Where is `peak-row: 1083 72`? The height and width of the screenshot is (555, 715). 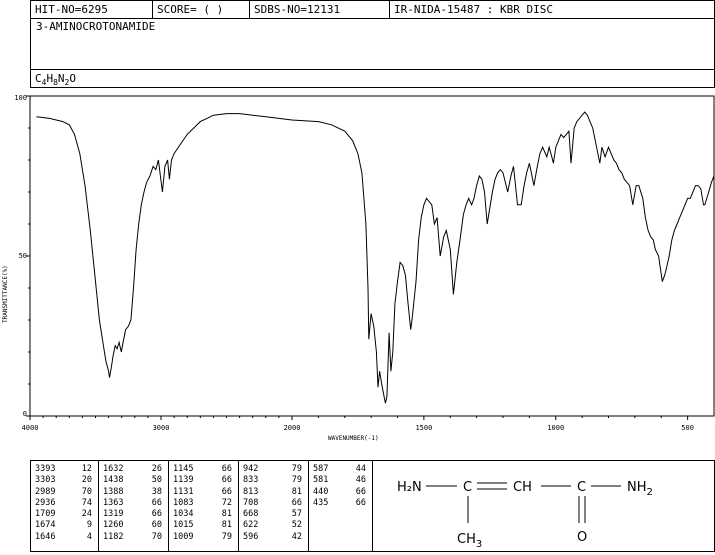 peak-row: 1083 72 is located at coordinates (203, 503).